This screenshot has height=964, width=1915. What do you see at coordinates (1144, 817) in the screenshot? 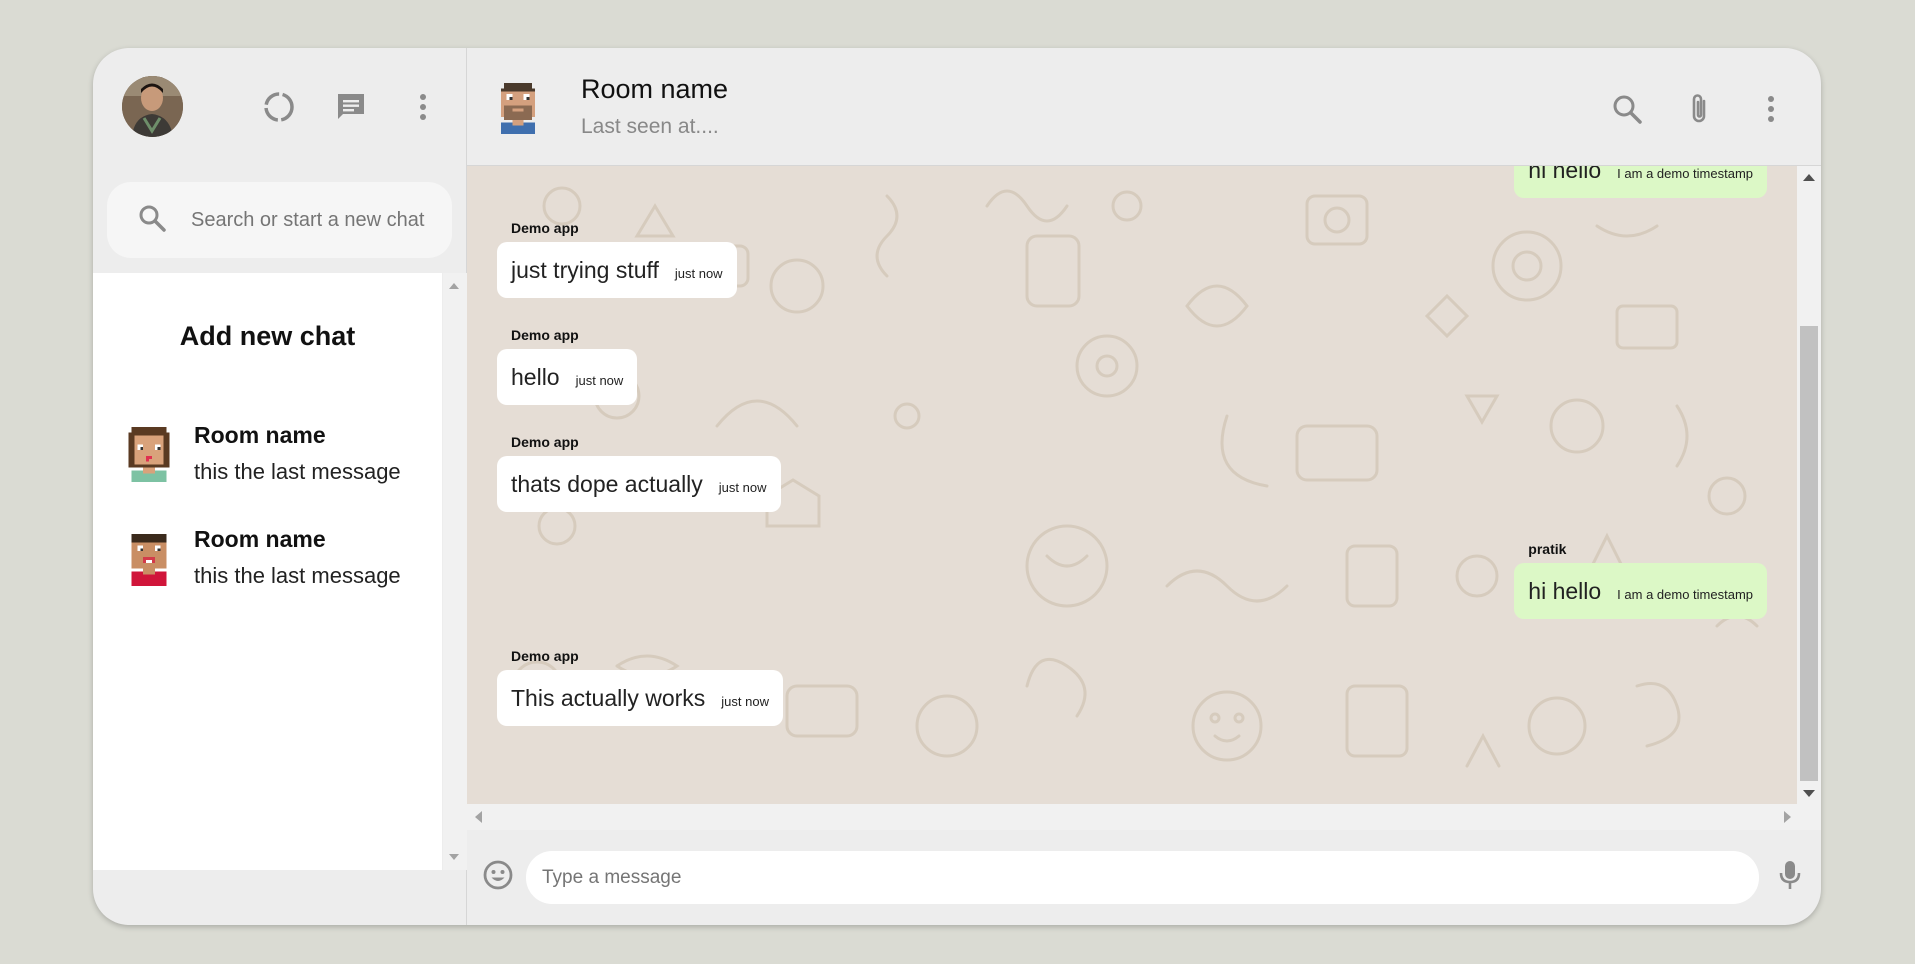
I see `message-area-horizontal-scrollbar` at bounding box center [1144, 817].